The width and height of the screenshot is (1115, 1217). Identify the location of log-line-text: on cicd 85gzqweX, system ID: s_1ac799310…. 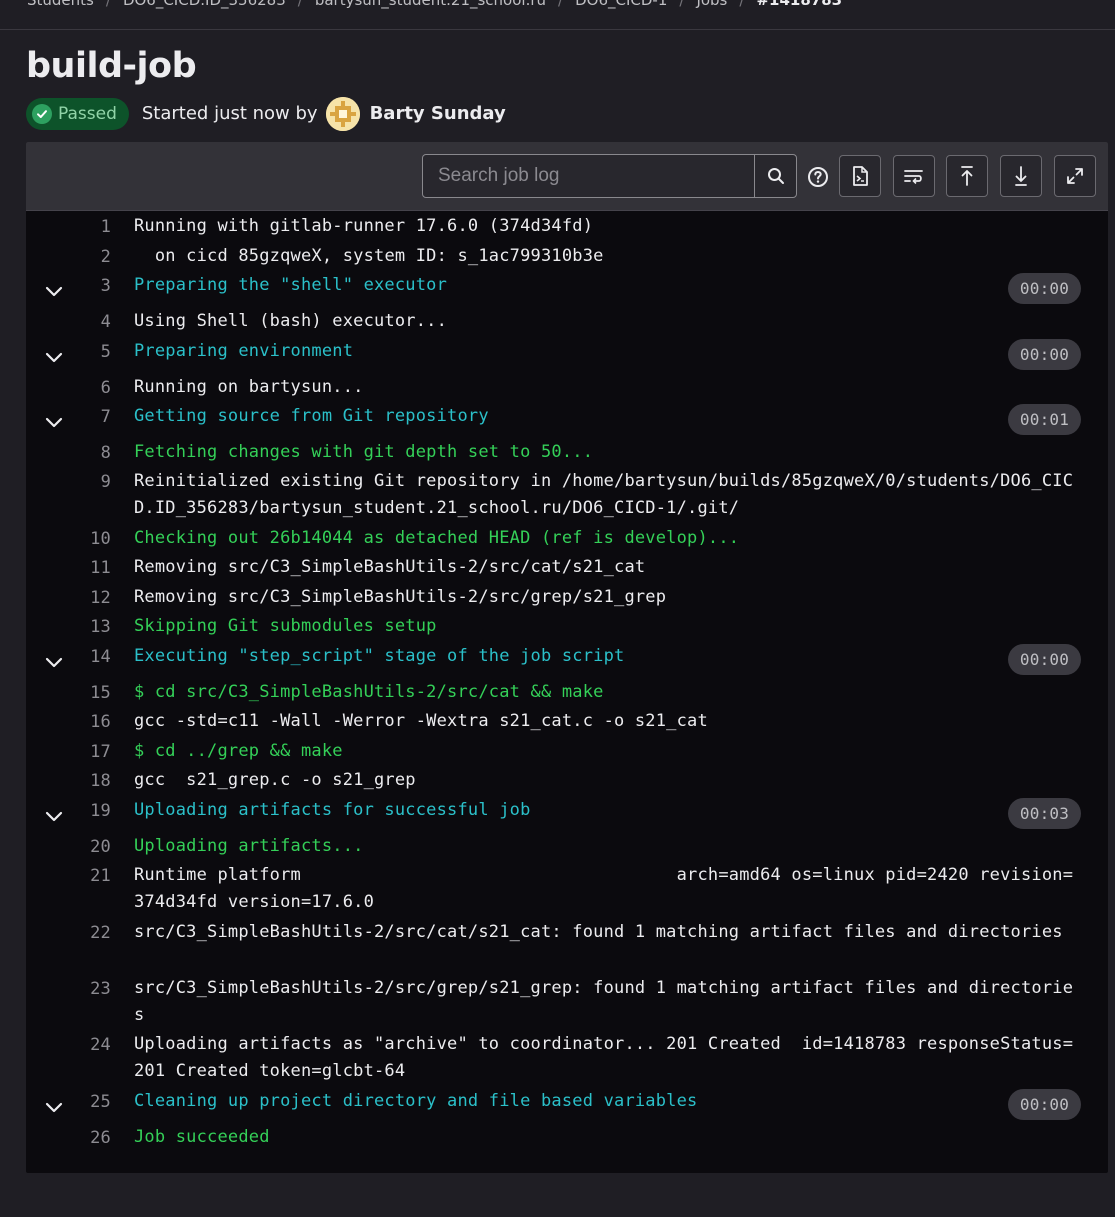
(369, 256).